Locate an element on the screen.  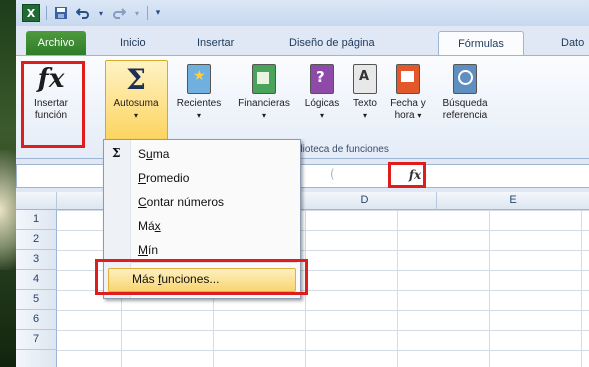
row-header: 1 is located at coordinates (36, 220).